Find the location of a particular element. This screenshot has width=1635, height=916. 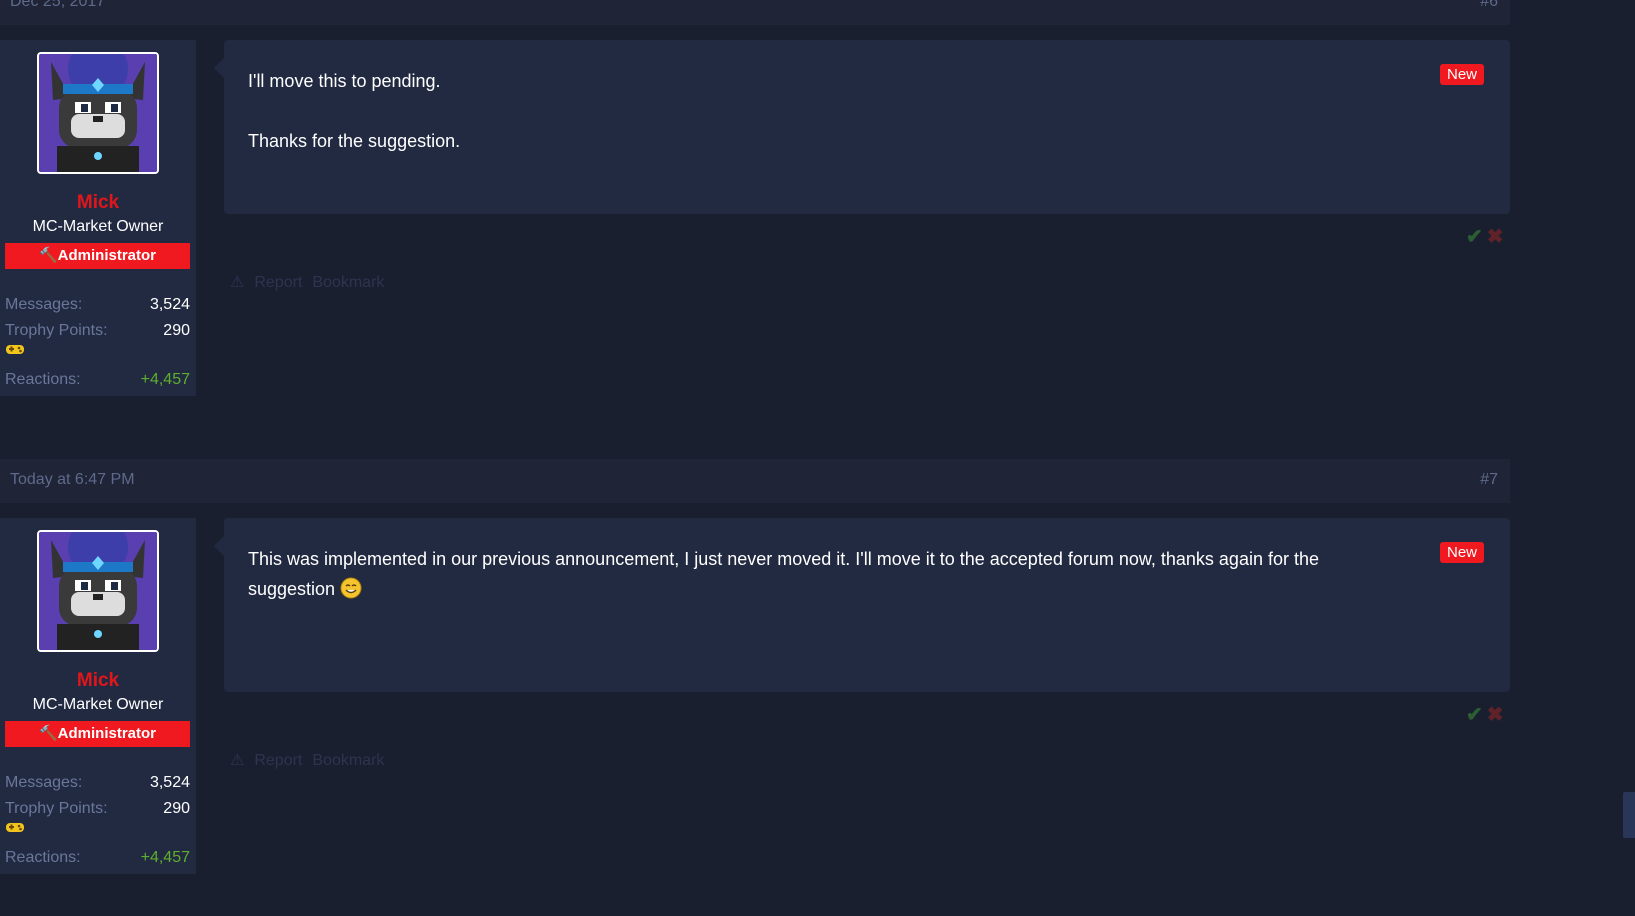

post-header: Today at 6:47 PM #7 is located at coordinates (755, 481).